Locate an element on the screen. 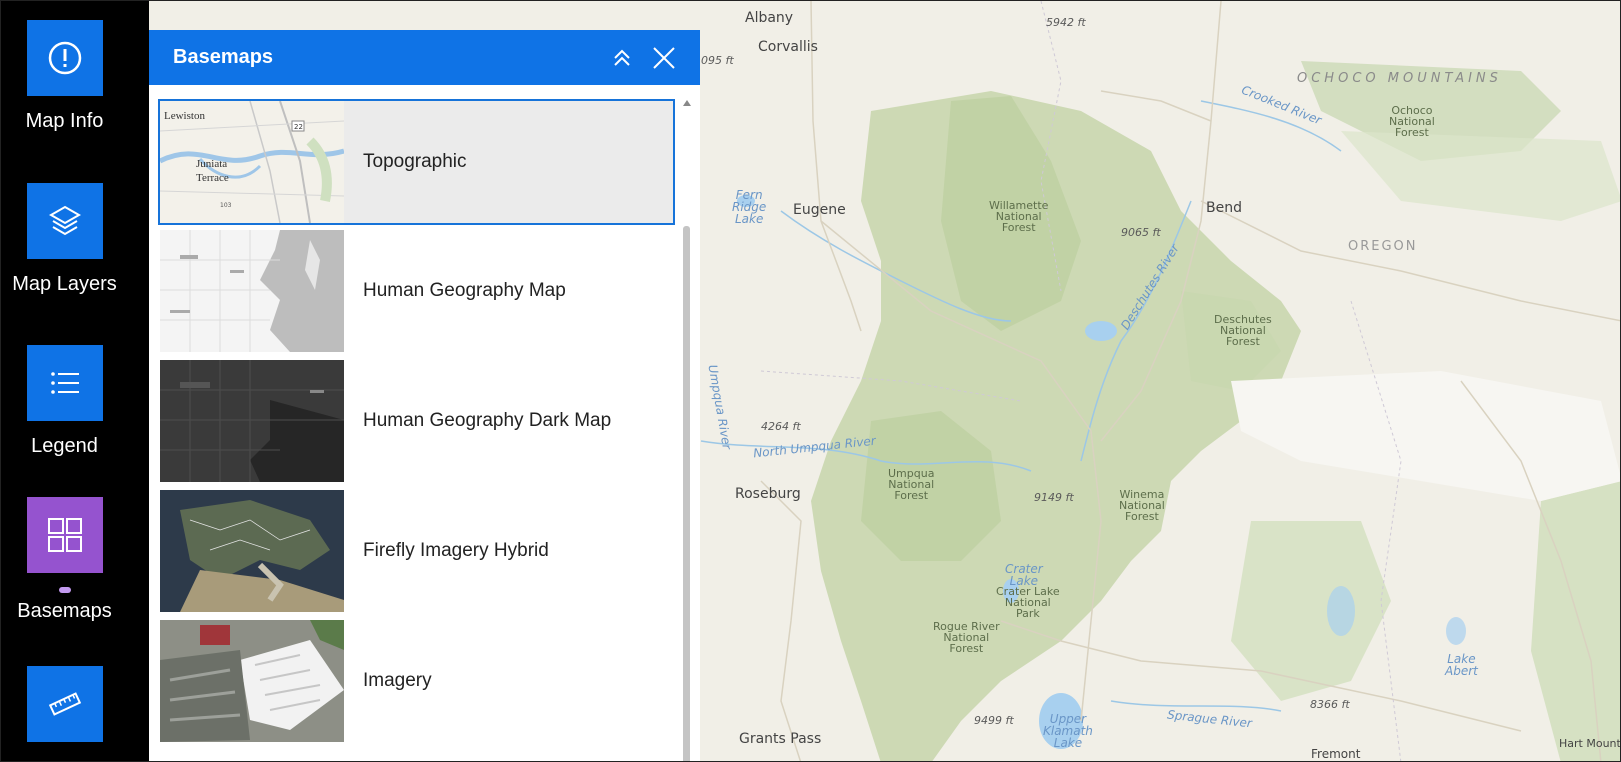 The width and height of the screenshot is (1621, 762). thumbnail-text: Terrace is located at coordinates (212, 178).